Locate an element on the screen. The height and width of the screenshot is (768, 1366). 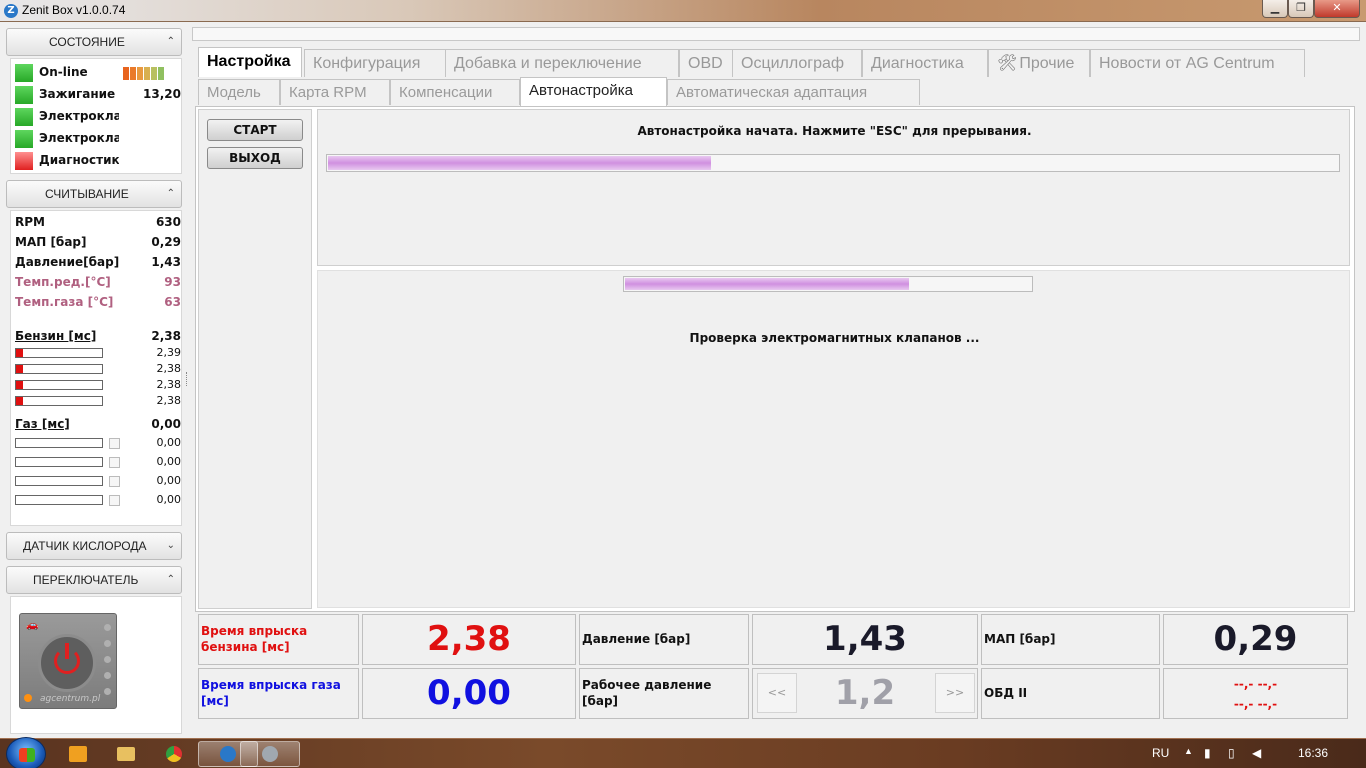
fuel-switch-widget: 🚗 agcentrum.pl is located at coordinates (68, 661).